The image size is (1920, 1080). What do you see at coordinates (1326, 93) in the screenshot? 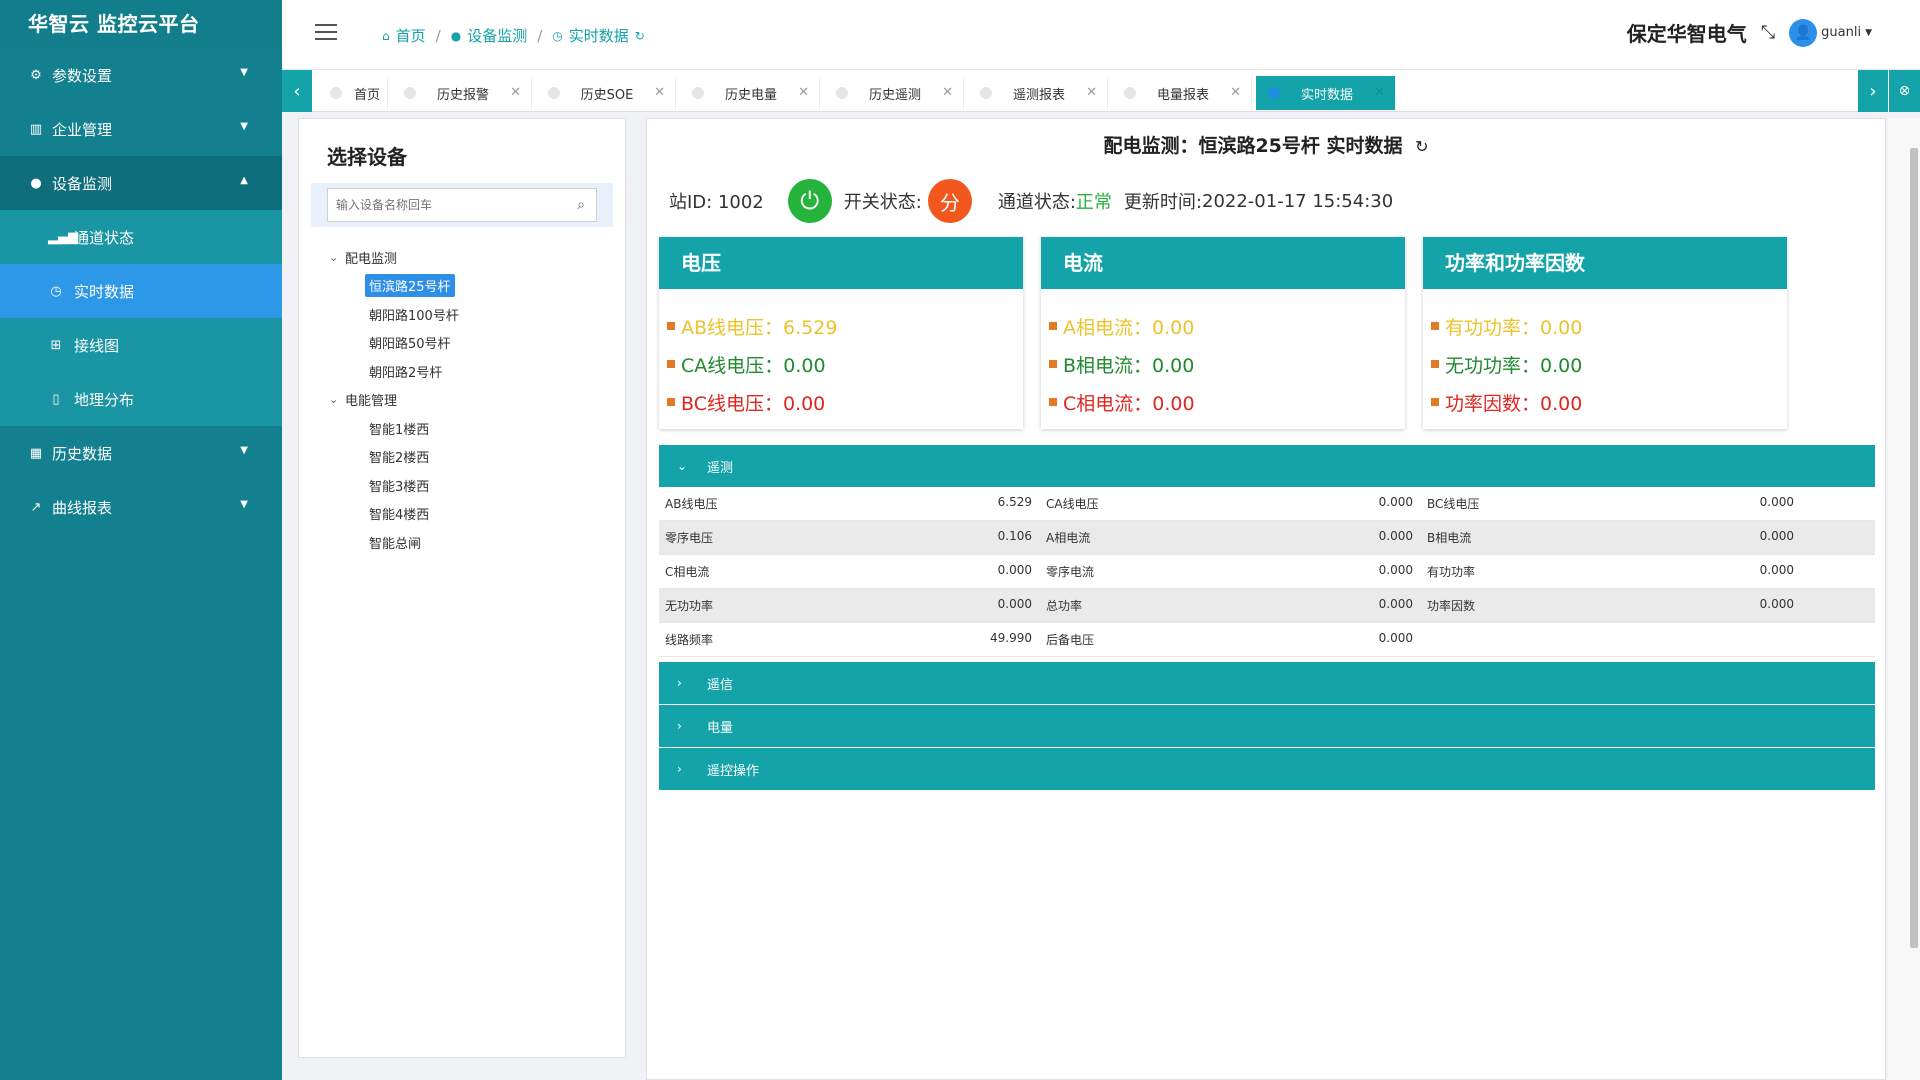
I see `tab-realtime: 实时数据 ✕` at bounding box center [1326, 93].